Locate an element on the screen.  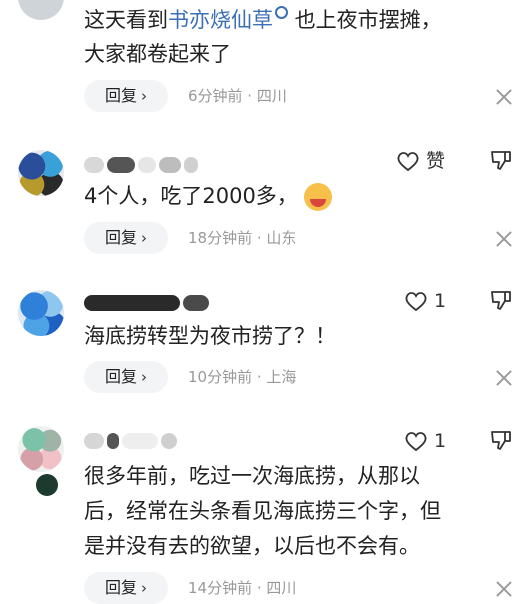
comment-text-line: 后，经常在头条看见海底捞三个字，但 is located at coordinates (262, 511).